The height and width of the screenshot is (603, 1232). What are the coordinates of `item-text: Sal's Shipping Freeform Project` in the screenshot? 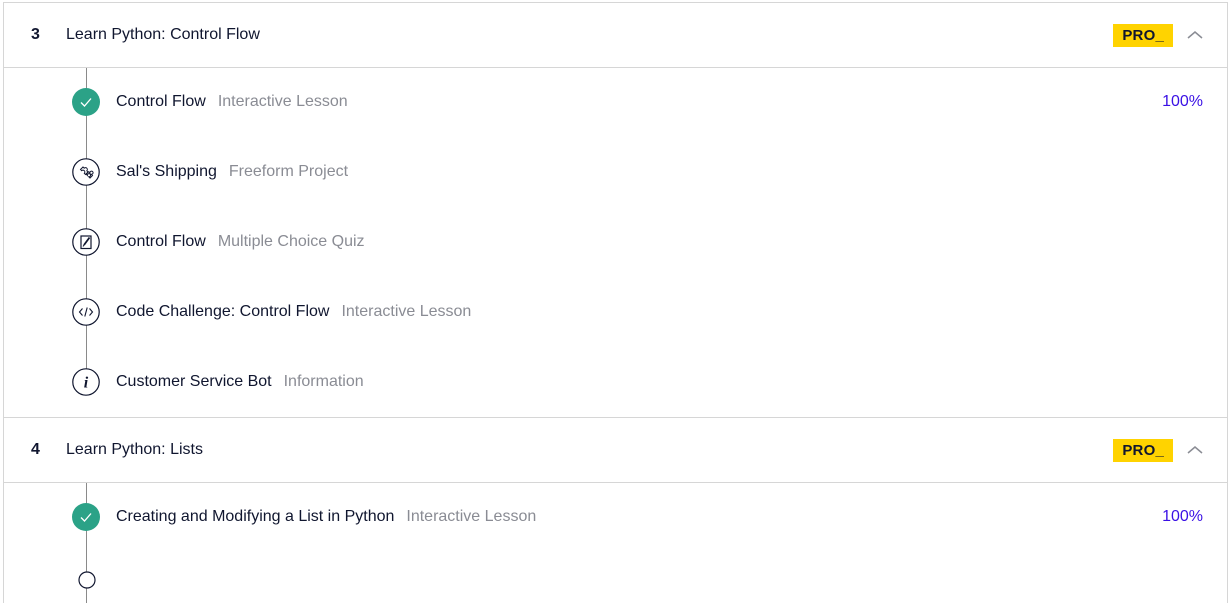 It's located at (232, 172).